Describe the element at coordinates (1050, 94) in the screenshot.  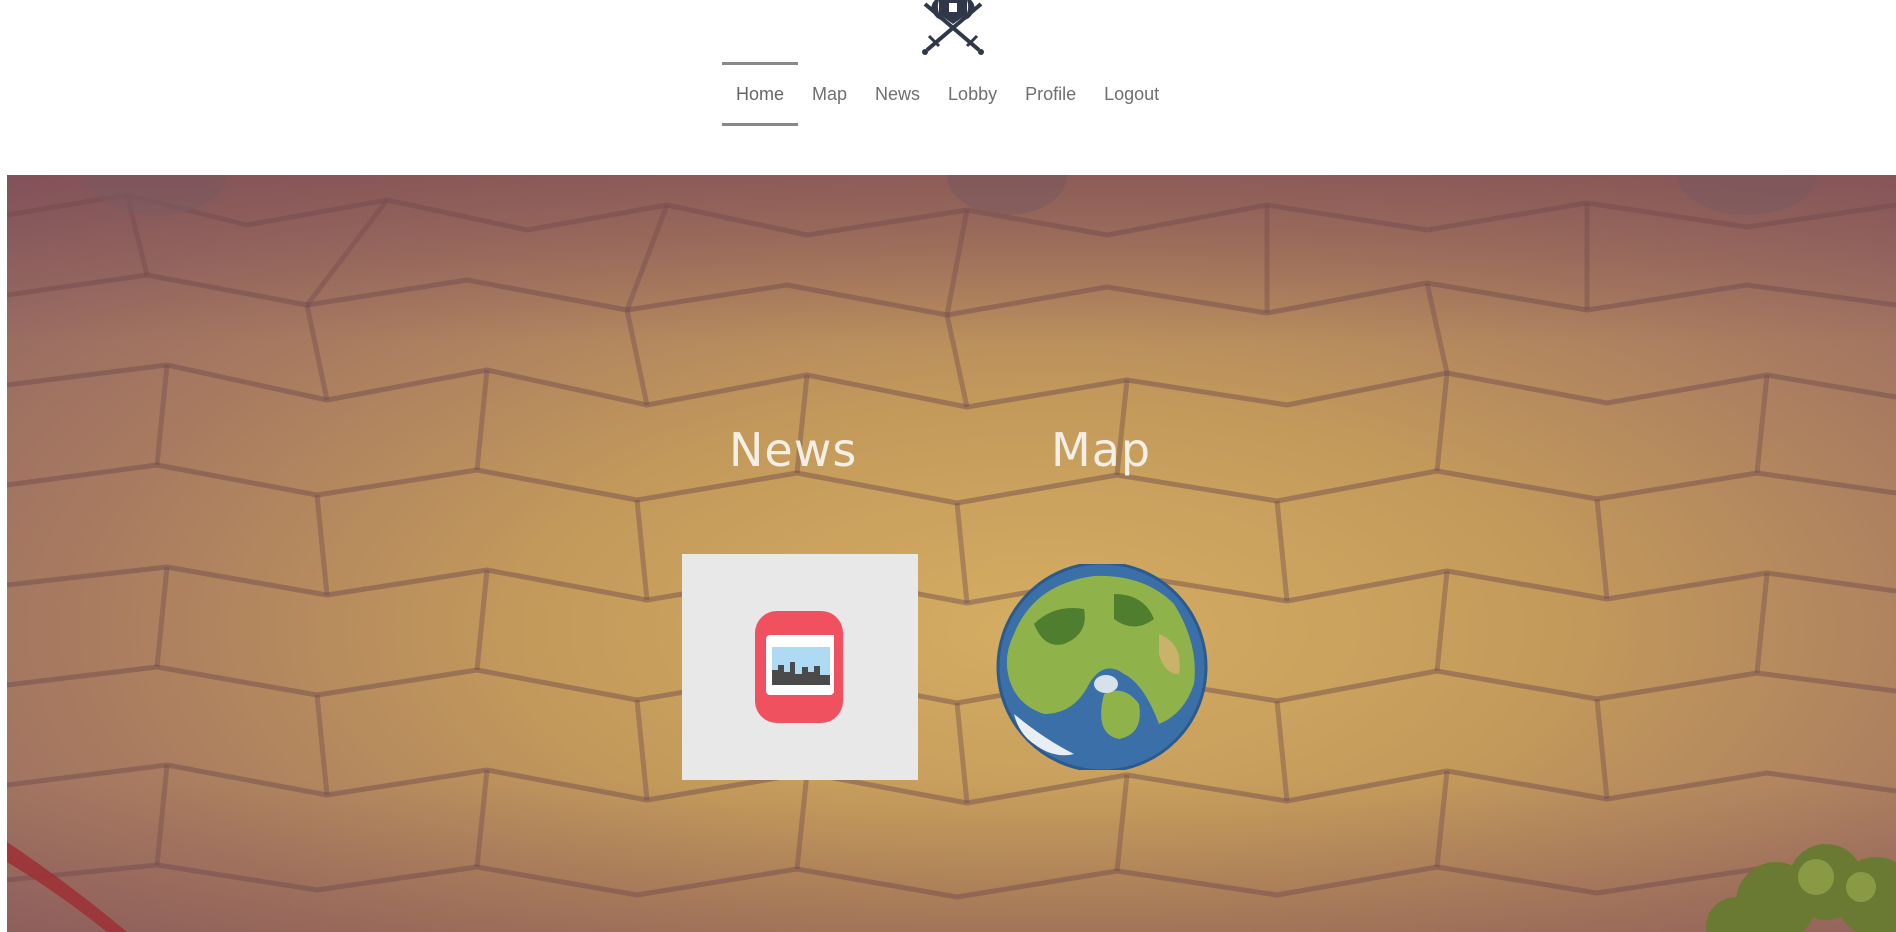
I see `nav-profile: Profile` at that location.